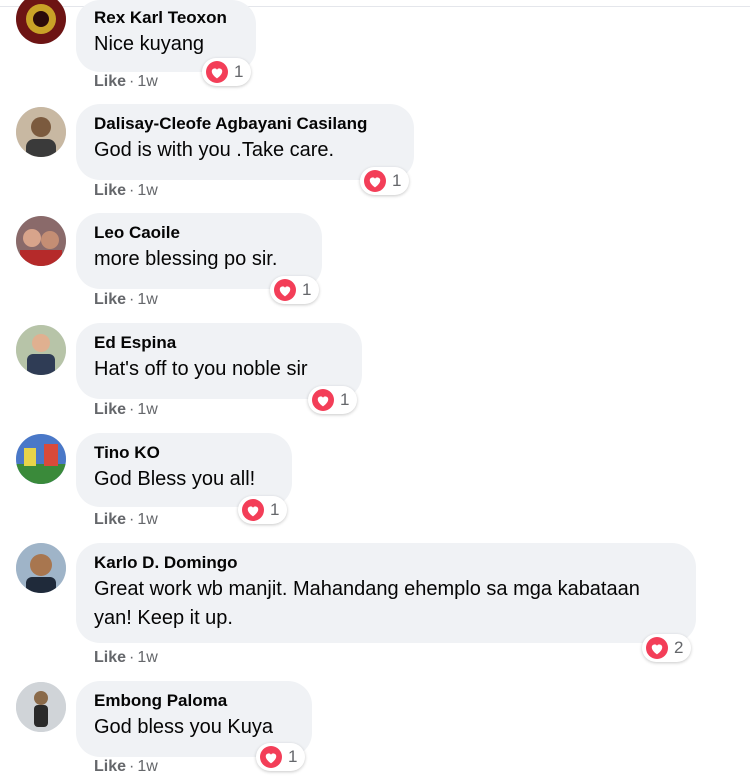  Describe the element at coordinates (214, 150) in the screenshot. I see `comment-text: God is with you .Take care.` at that location.